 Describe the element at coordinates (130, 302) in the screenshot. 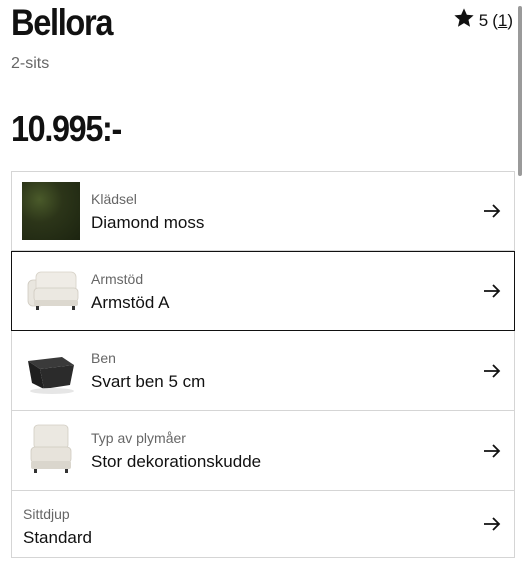

I see `option-value: Armstöd A` at that location.